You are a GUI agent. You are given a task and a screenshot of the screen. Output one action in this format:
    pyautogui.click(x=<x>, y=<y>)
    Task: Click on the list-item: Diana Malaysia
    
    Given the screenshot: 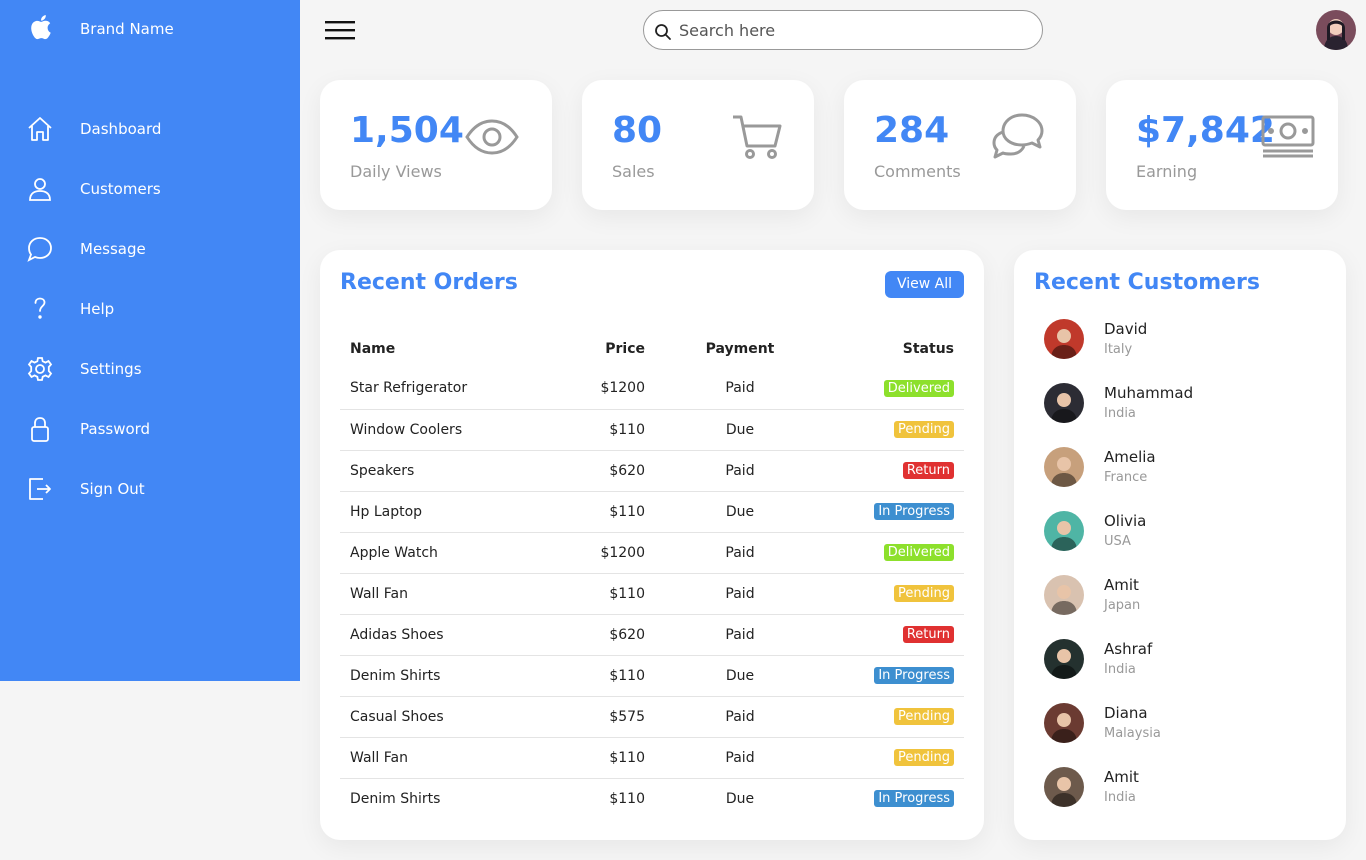 What is the action you would take?
    pyautogui.click(x=1180, y=732)
    